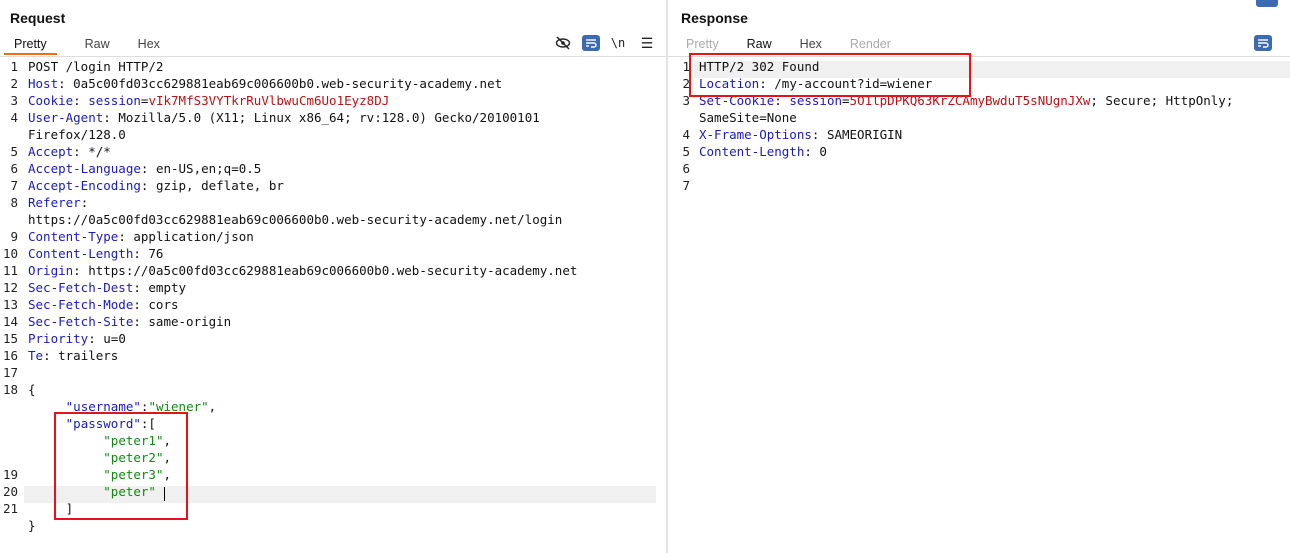 Image resolution: width=1290 pixels, height=553 pixels. What do you see at coordinates (107, 338) in the screenshot?
I see `code-token: : u=0` at bounding box center [107, 338].